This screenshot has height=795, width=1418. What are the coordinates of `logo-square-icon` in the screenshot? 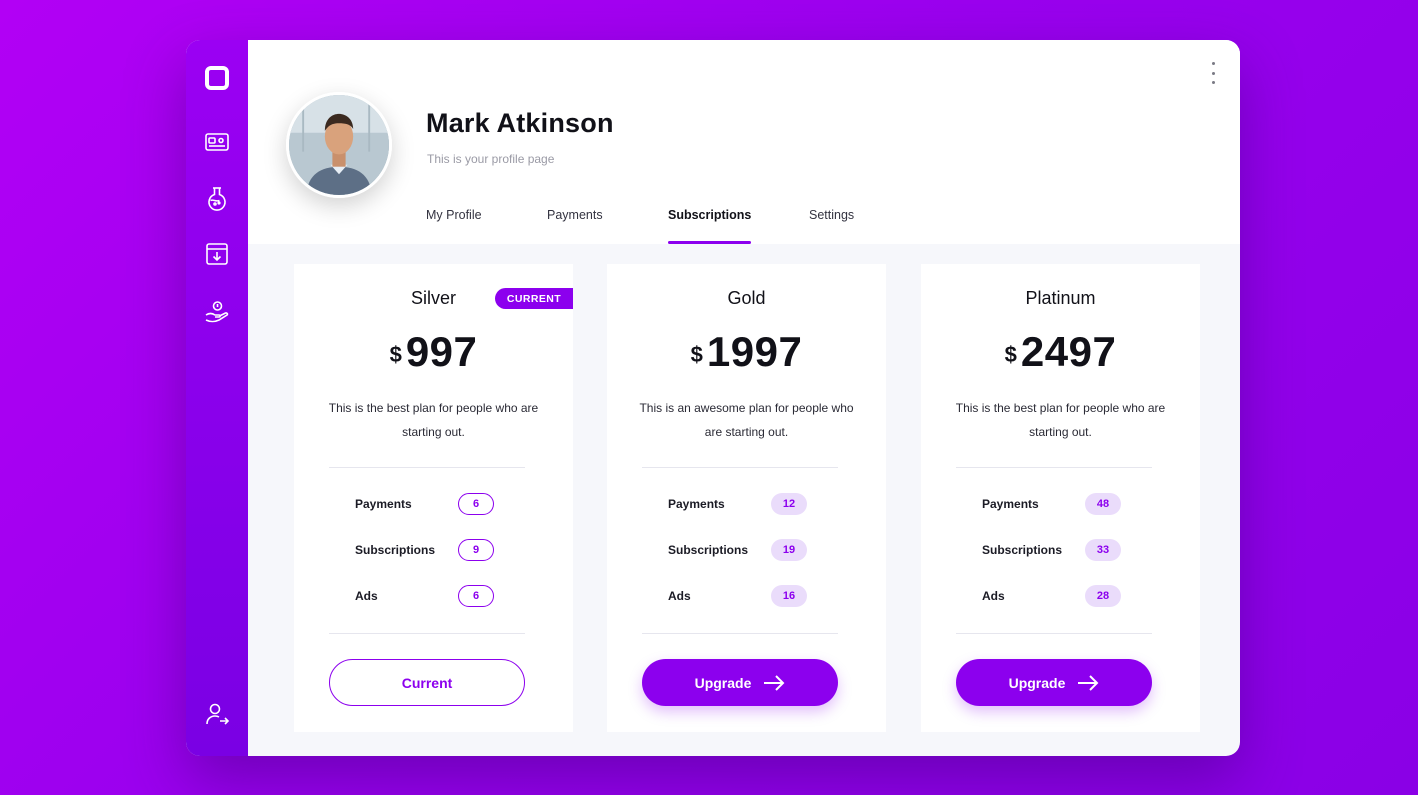 It's located at (217, 78).